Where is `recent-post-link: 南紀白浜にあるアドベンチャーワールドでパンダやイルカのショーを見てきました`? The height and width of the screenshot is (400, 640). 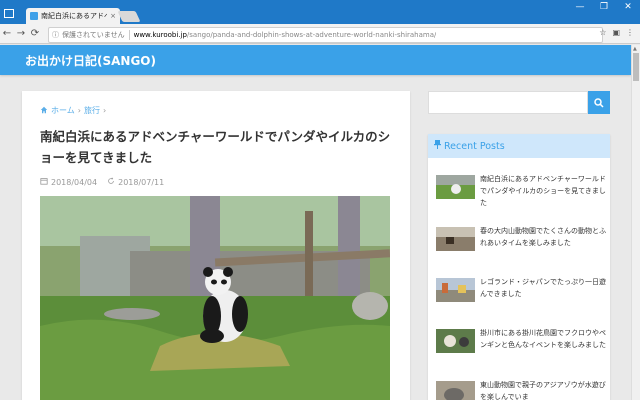
recent-post-link: 南紀白浜にあるアドベンチャーワールドでパンダやイルカのショーを見てきました is located at coordinates (543, 191).